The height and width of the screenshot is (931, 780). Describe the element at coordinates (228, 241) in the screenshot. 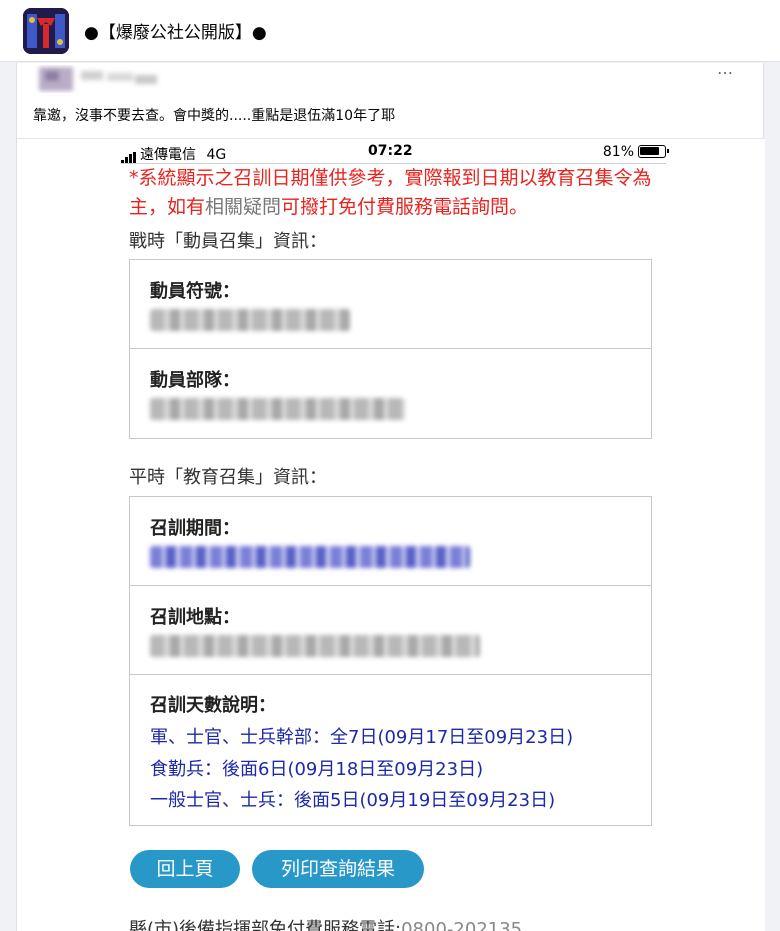

I see `wartime-label: 戰時「動員召集」資訊：` at that location.